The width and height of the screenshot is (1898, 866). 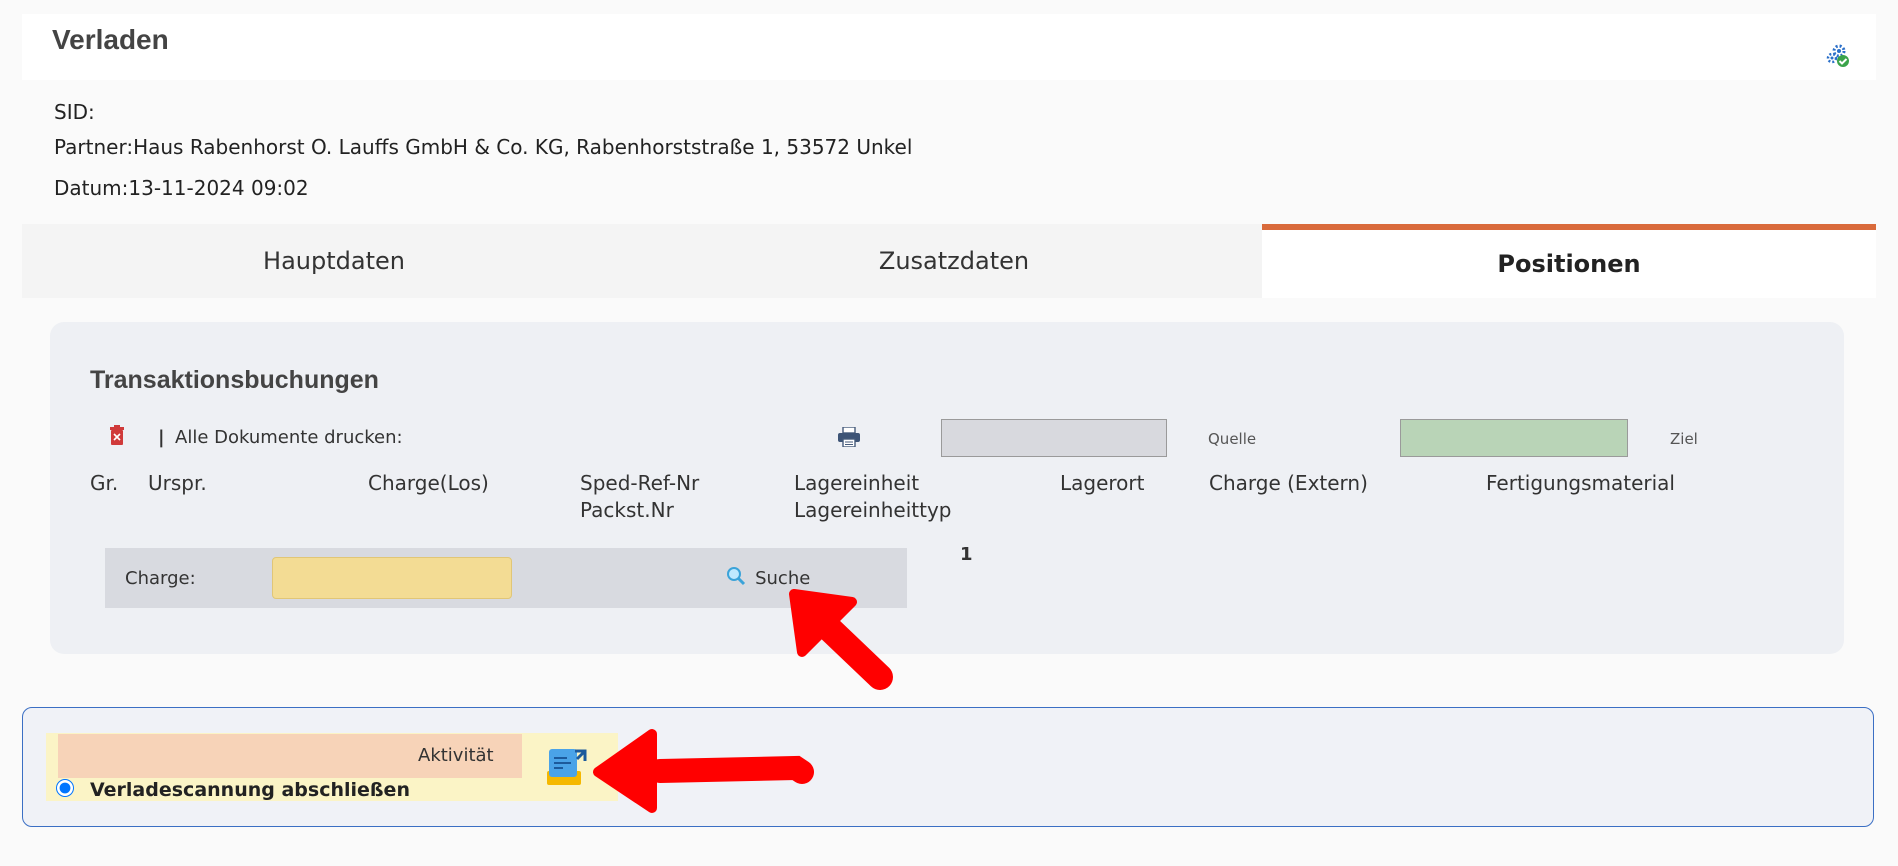 What do you see at coordinates (65, 788) in the screenshot?
I see `verladescannung-radio` at bounding box center [65, 788].